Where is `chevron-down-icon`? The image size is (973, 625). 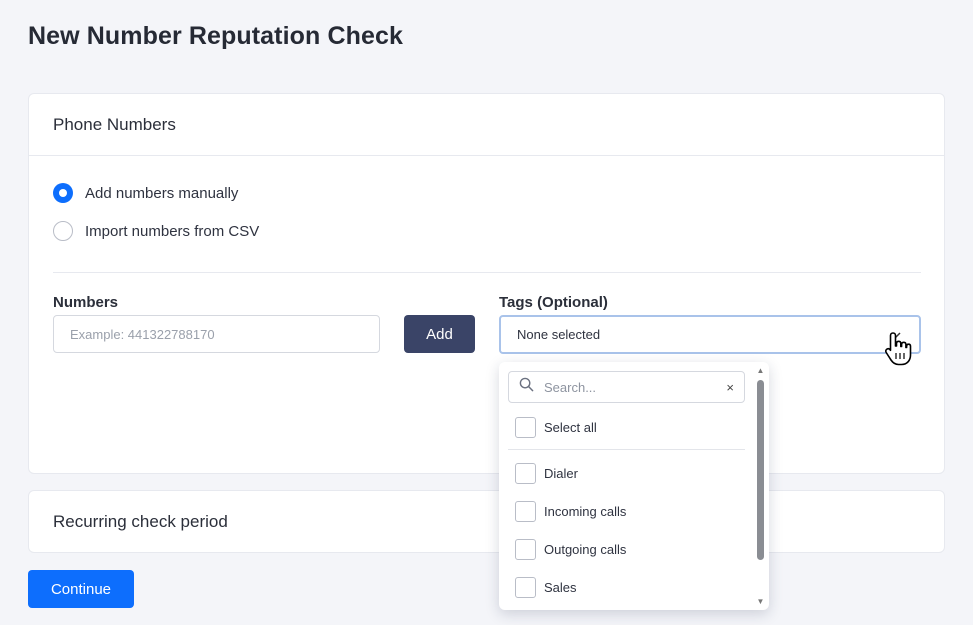 chevron-down-icon is located at coordinates (896, 335).